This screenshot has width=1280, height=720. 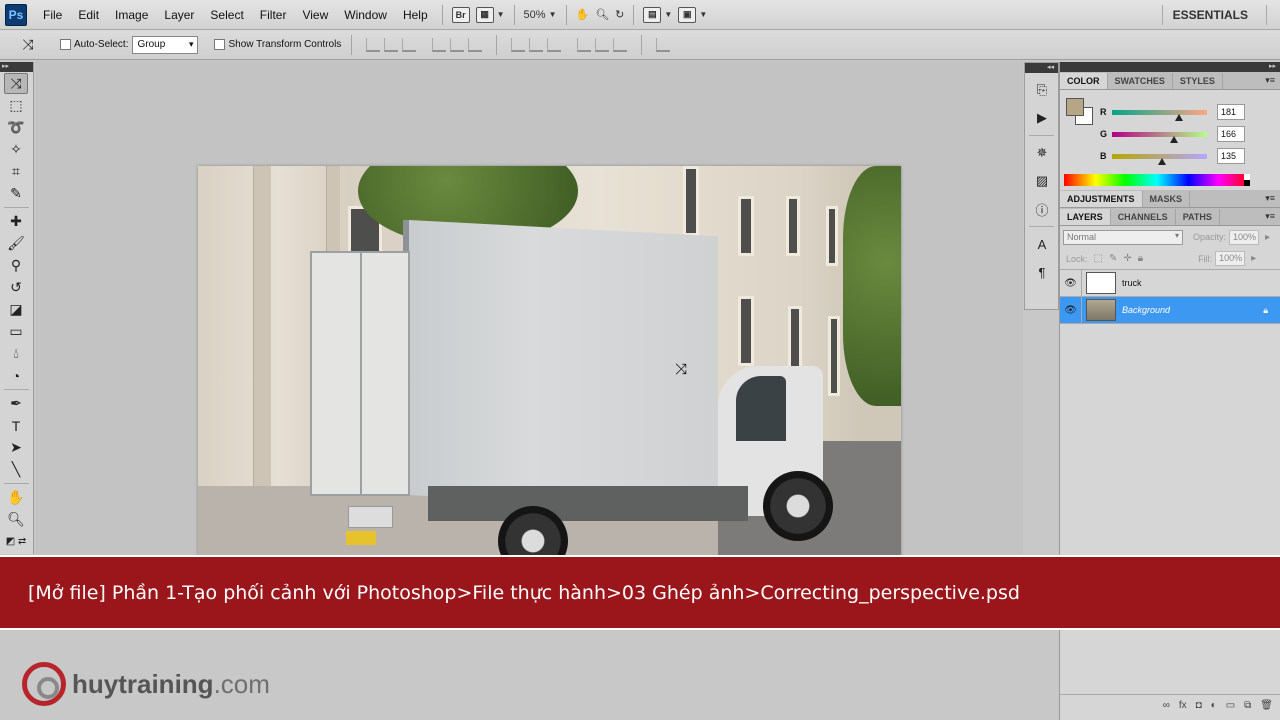 What do you see at coordinates (1123, 237) in the screenshot?
I see `blend-mode-dropdown: Normal` at bounding box center [1123, 237].